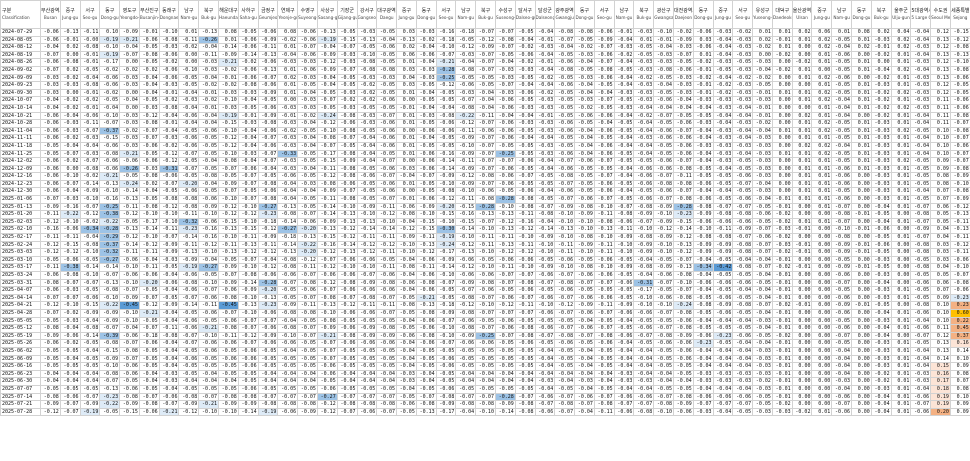 The image size is (970, 461). Describe the element at coordinates (228, 11) in the screenshot. I see `column-header-ko: 해운대구` at that location.